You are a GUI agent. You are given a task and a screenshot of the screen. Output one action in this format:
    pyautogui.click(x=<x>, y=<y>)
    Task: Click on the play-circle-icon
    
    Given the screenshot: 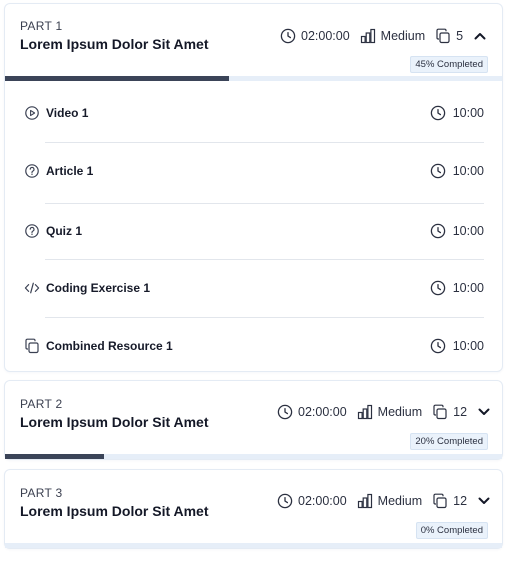 What is the action you would take?
    pyautogui.click(x=32, y=113)
    